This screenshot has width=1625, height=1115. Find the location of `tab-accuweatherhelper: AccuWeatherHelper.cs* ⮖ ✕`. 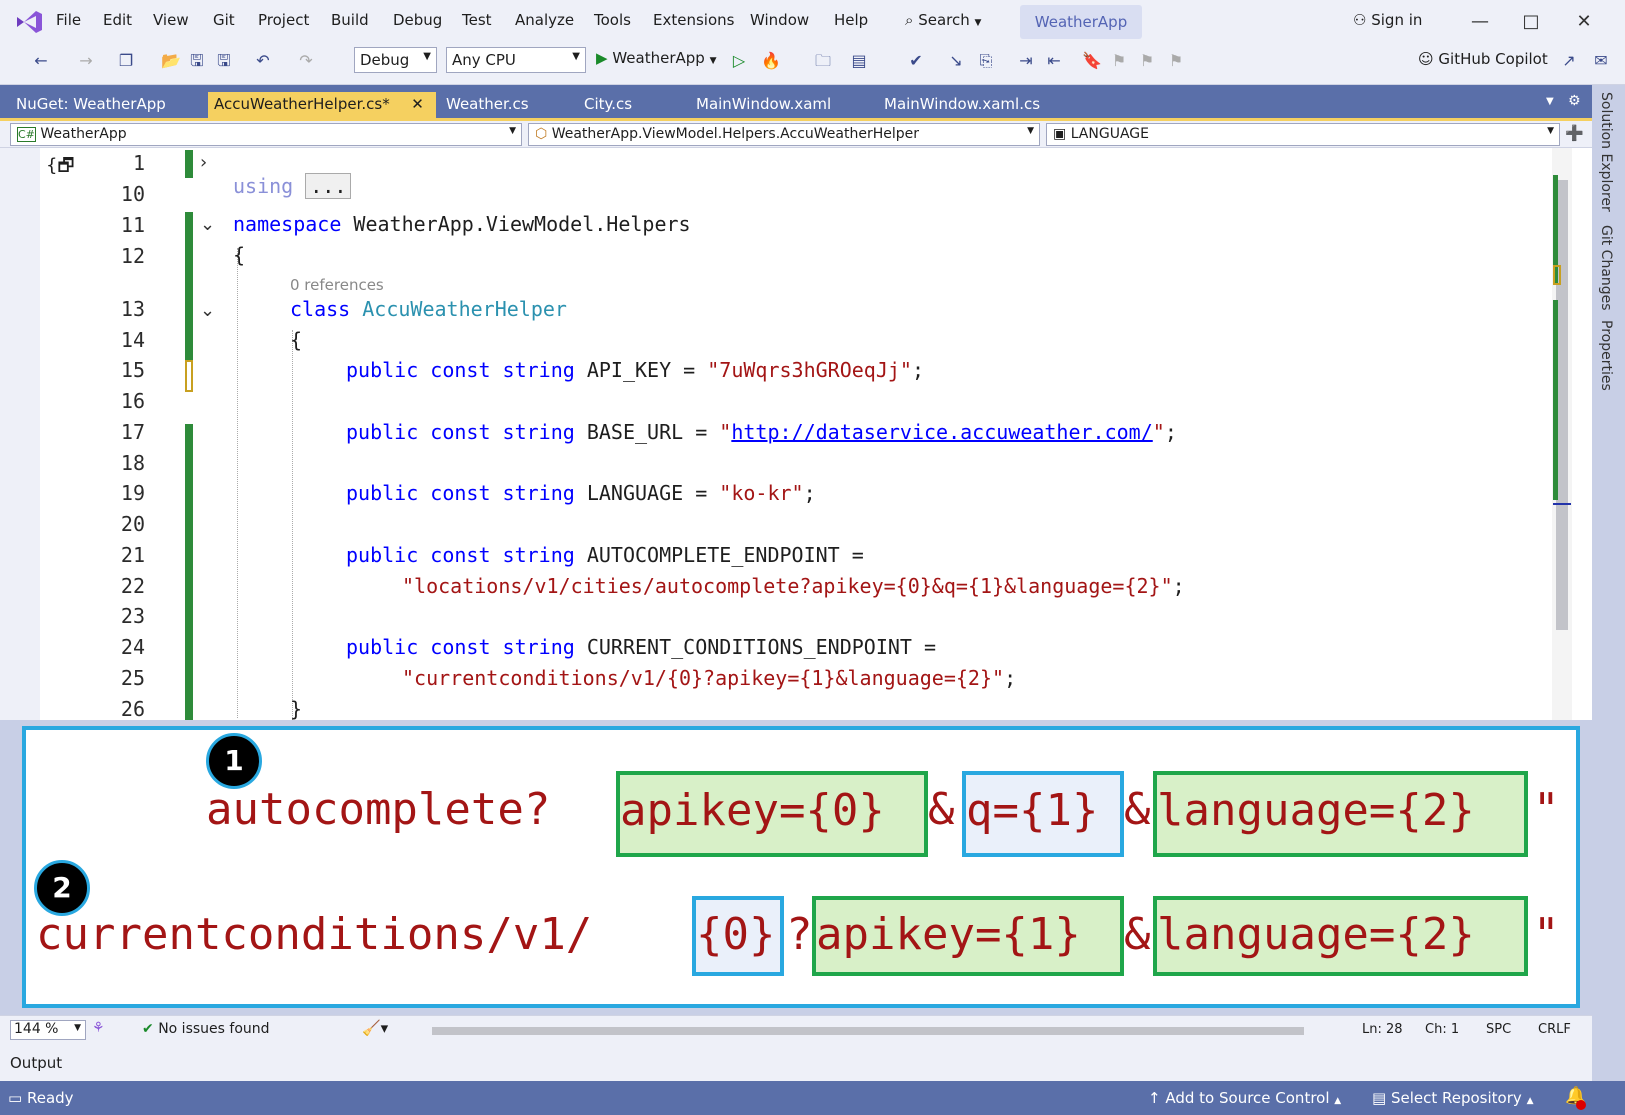

tab-accuweatherhelper: AccuWeatherHelper.cs* ⮖ ✕ is located at coordinates (322, 105).